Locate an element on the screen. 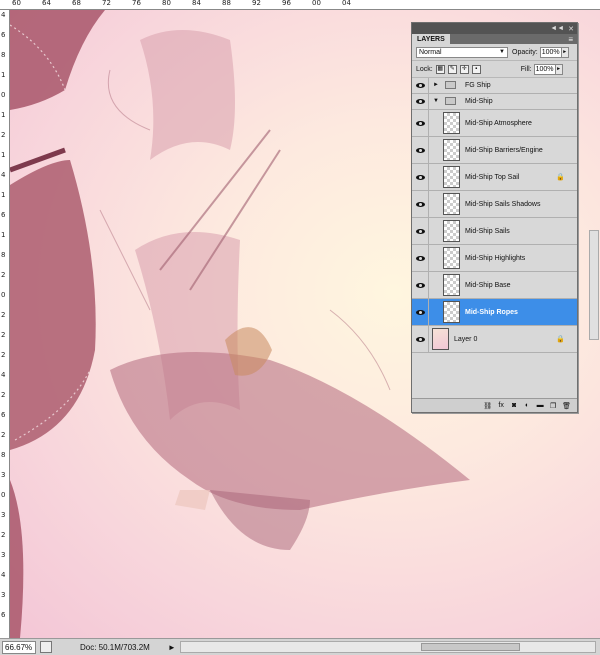  lock-all-icon: ▪ is located at coordinates (476, 69).